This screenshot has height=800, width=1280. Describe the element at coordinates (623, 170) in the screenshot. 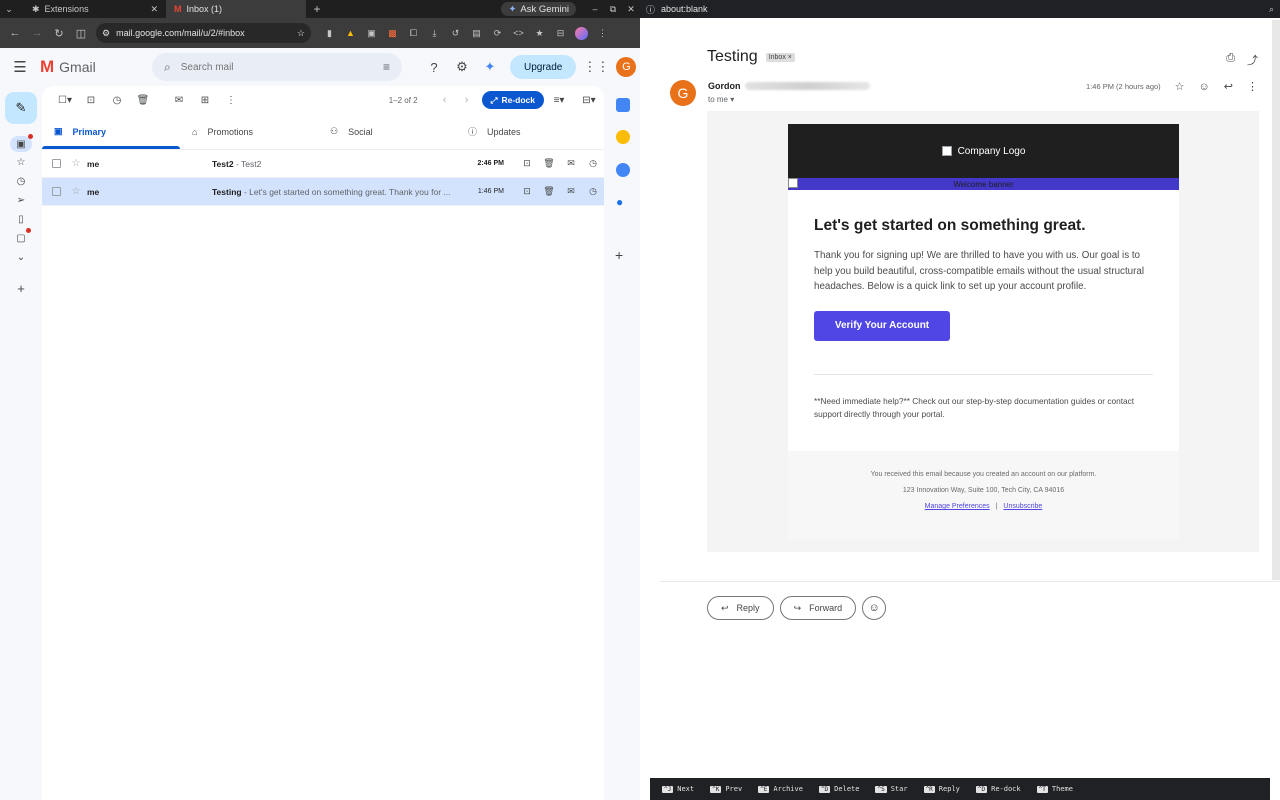

I see `tasks-icon` at that location.